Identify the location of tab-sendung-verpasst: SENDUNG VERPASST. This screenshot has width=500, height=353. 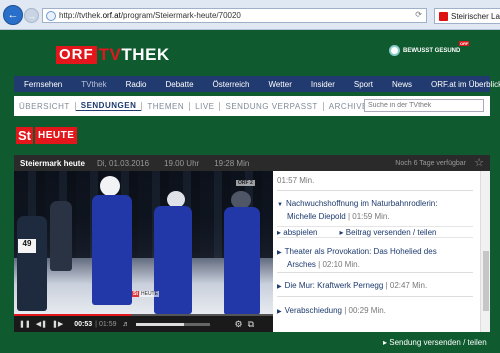
(271, 106).